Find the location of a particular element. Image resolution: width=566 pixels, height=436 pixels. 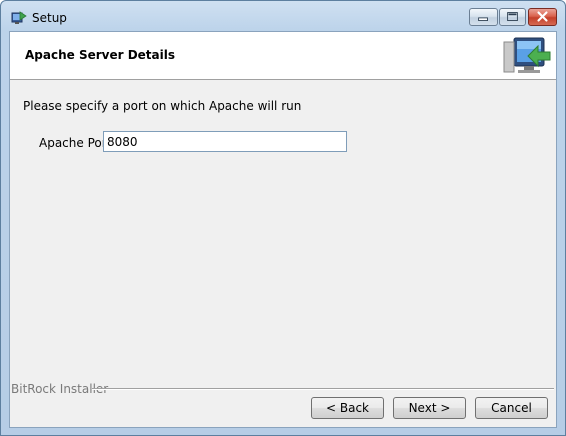

computer-install-arrow-icon is located at coordinates (526, 56).